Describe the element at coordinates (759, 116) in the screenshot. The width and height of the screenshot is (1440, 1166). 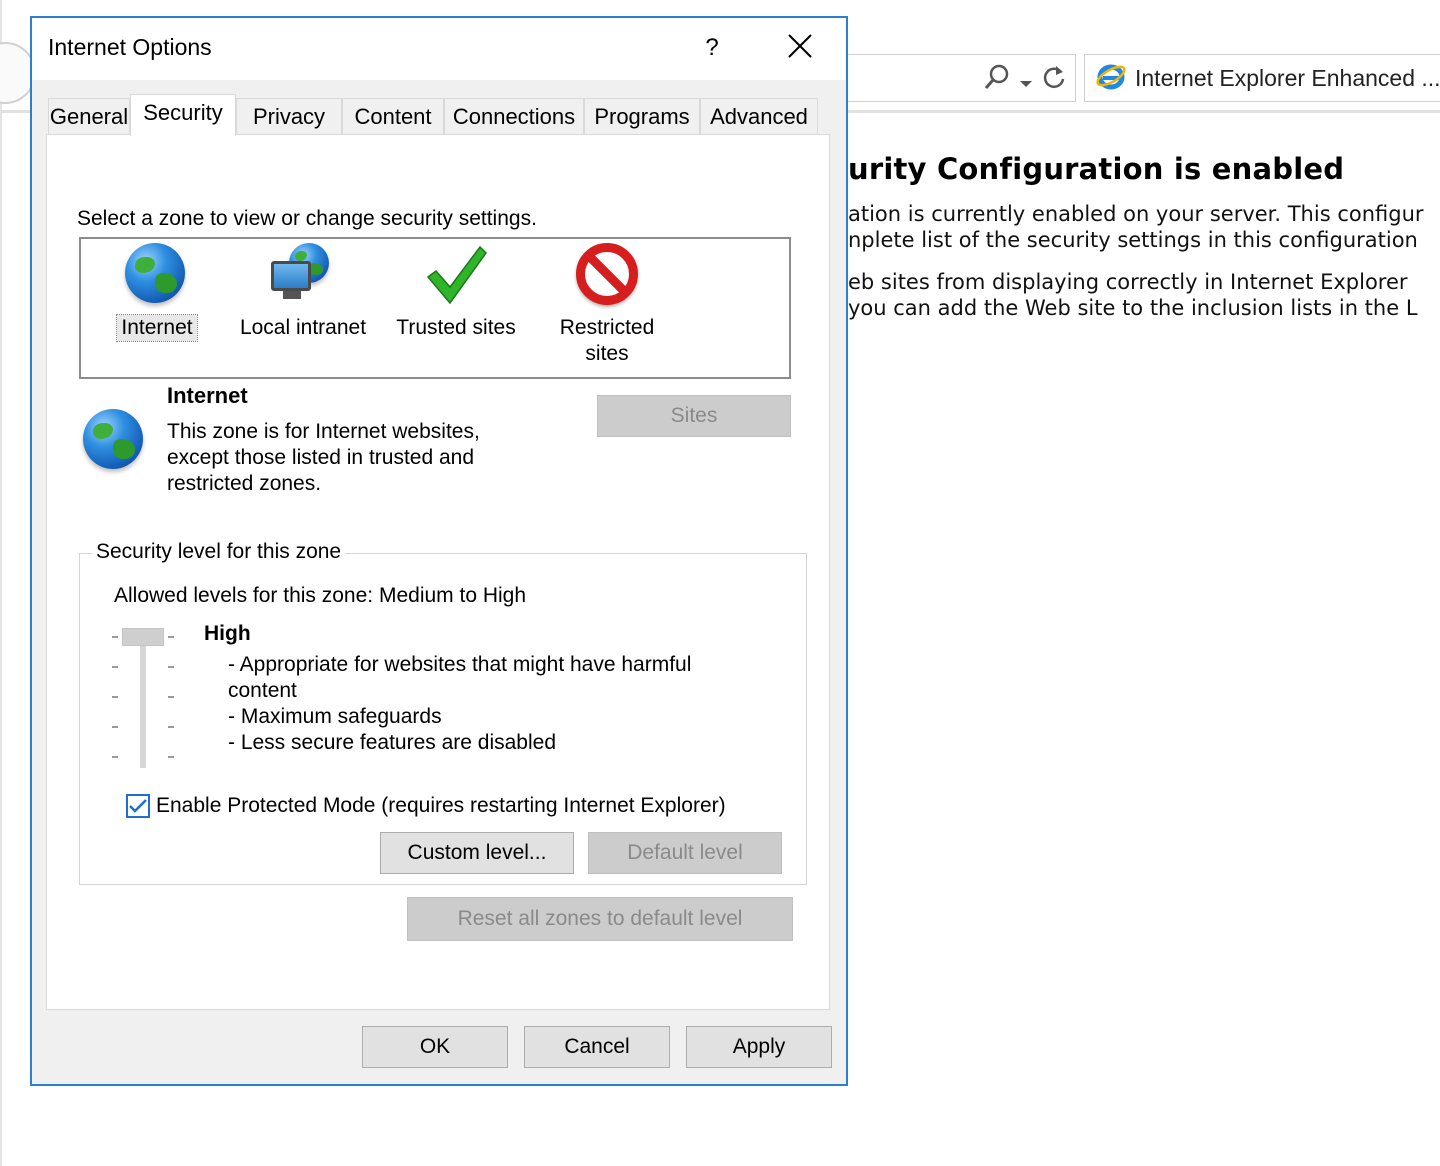
I see `tab-advanced: Advanced` at that location.